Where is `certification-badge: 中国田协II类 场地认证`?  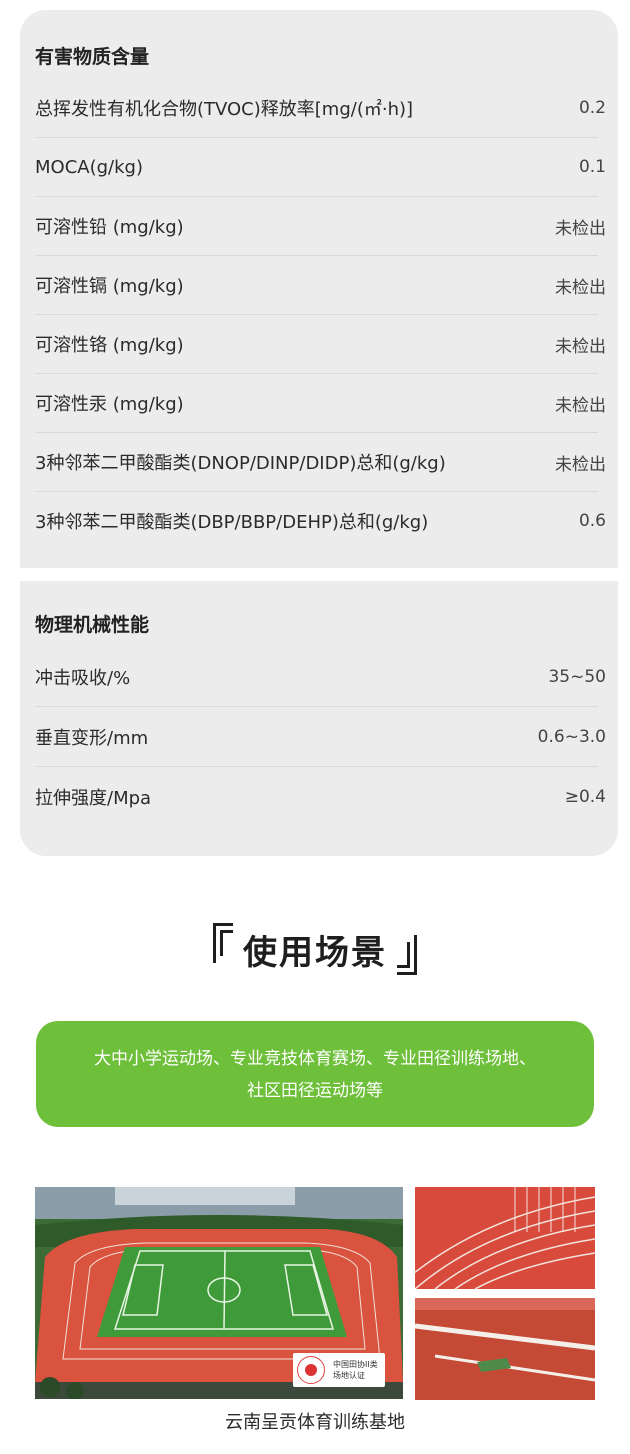
certification-badge: 中国田协II类 场地认证 is located at coordinates (339, 1370).